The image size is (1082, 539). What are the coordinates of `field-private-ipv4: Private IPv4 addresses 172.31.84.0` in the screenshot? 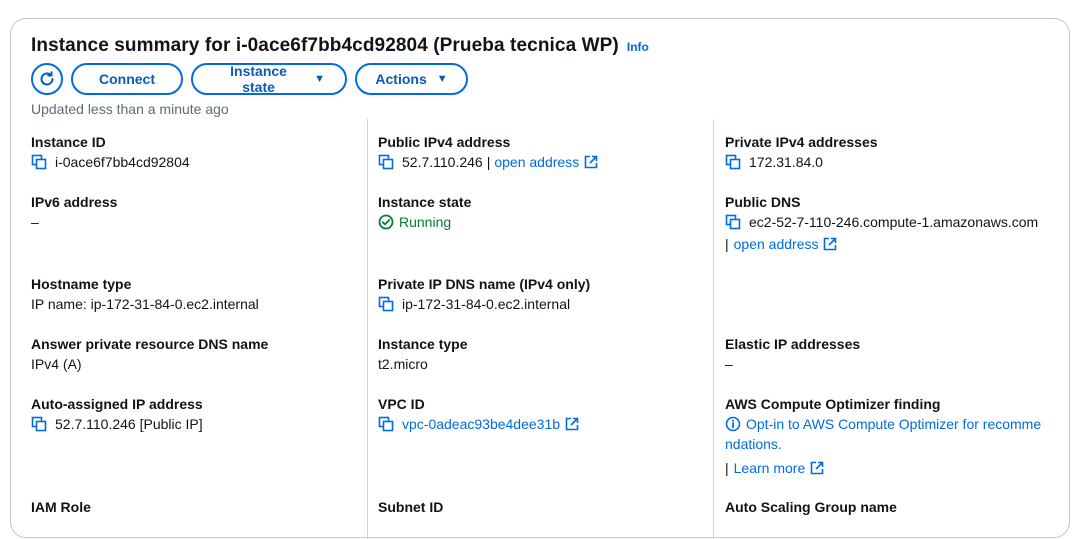 It's located at (801, 152).